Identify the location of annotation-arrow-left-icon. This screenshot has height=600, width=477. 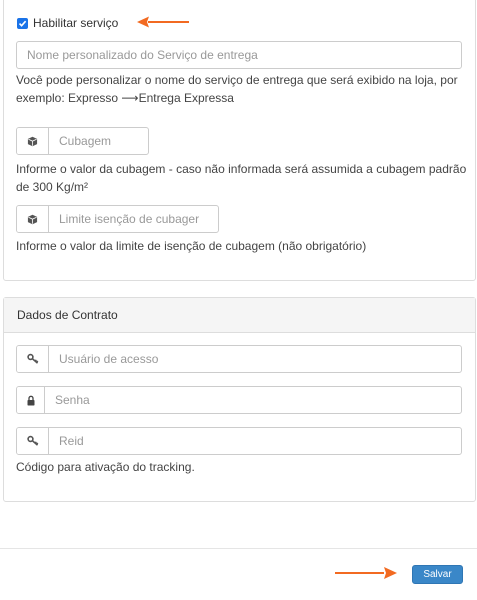
(163, 22).